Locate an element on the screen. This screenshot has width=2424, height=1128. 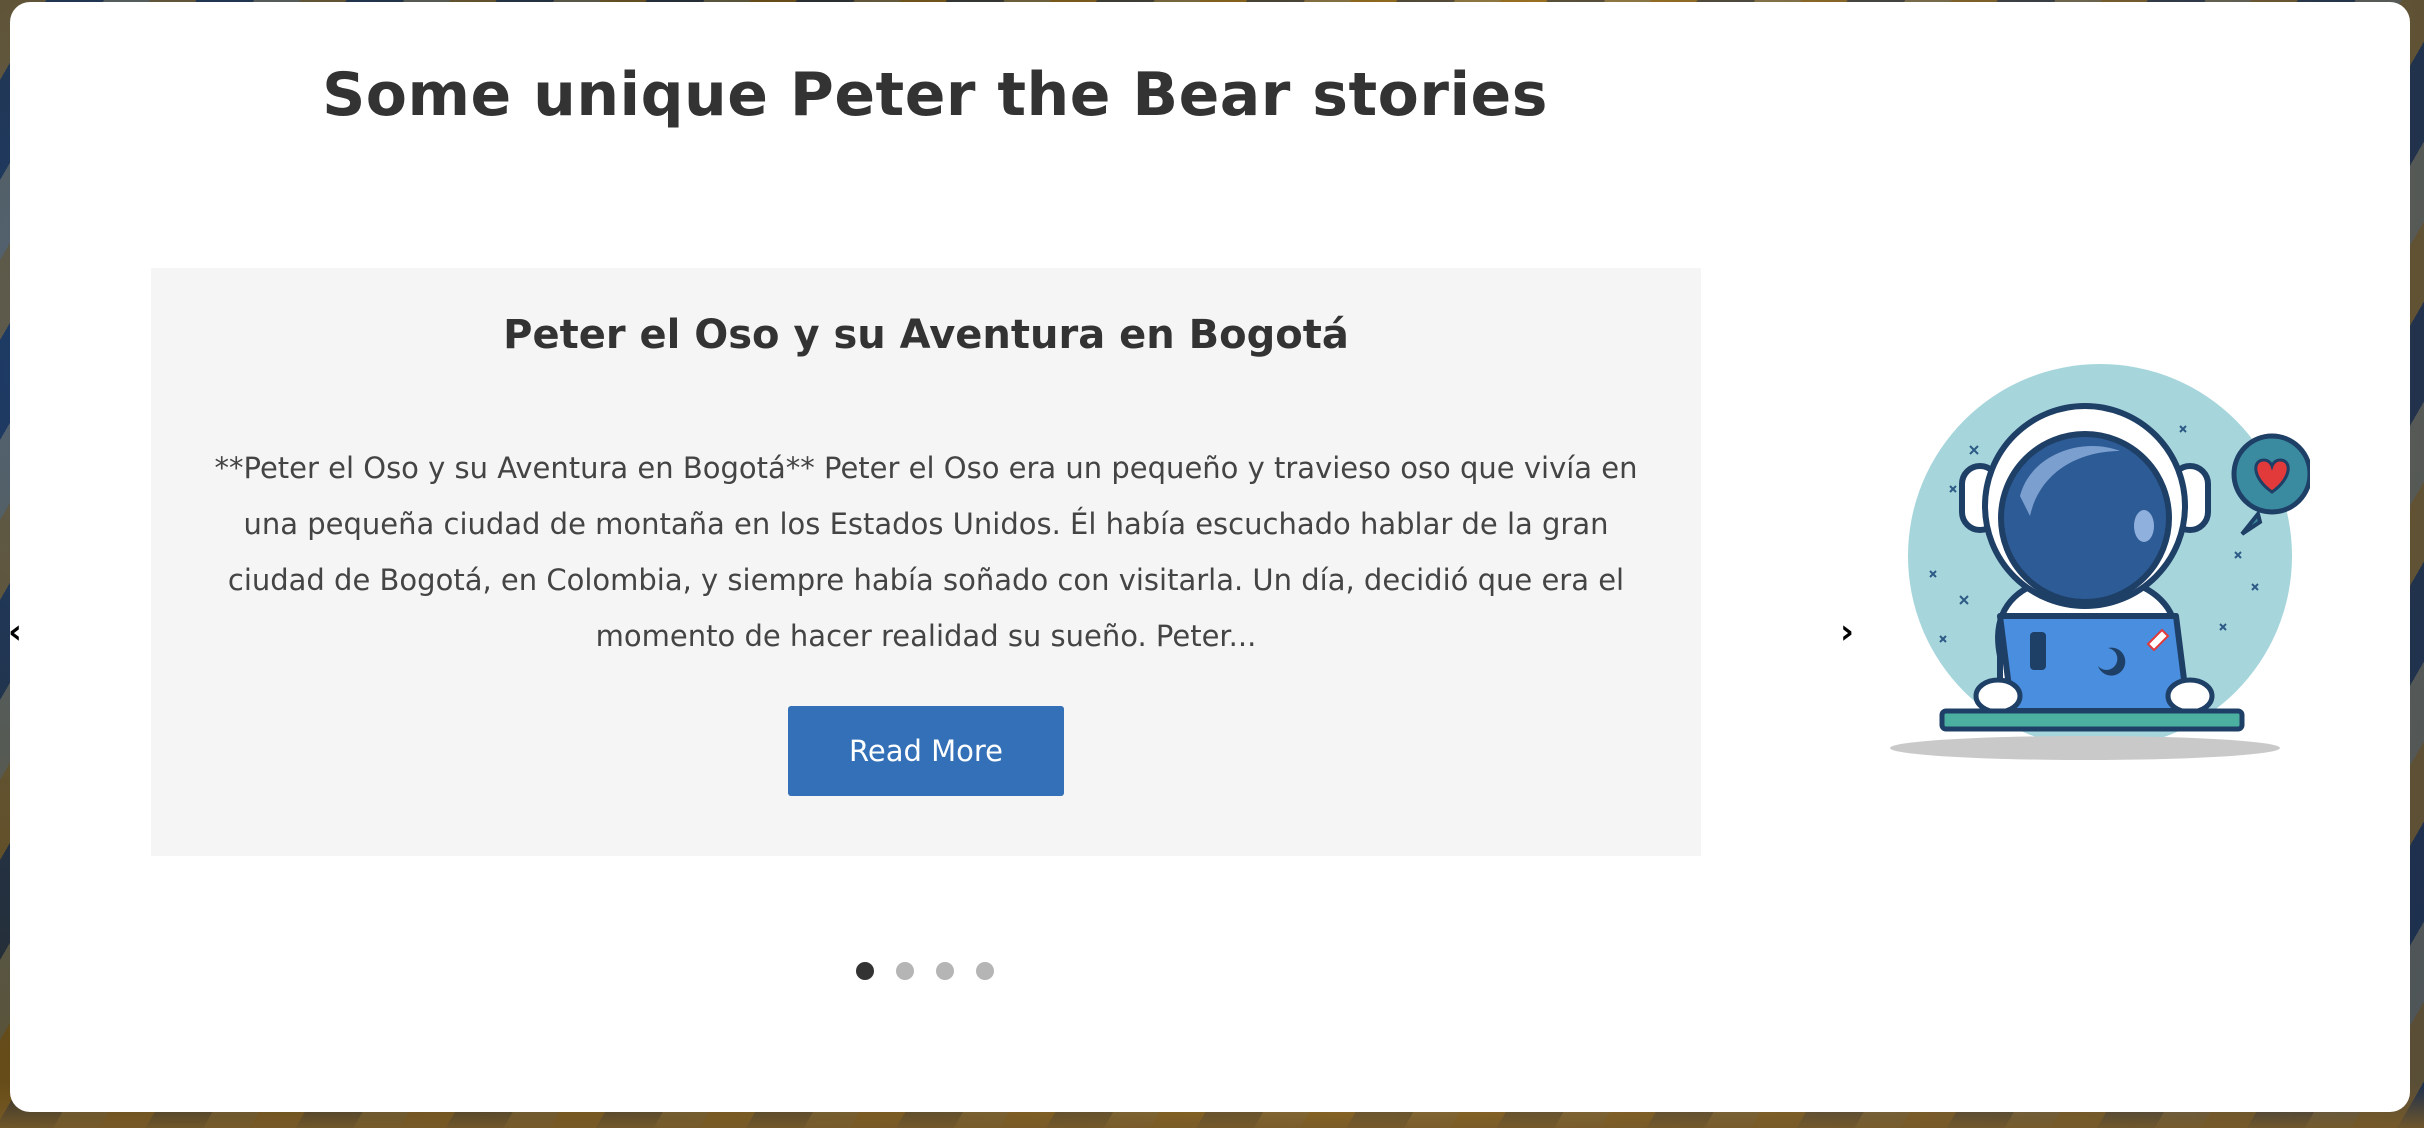
read-more-button: Read More is located at coordinates (926, 751).